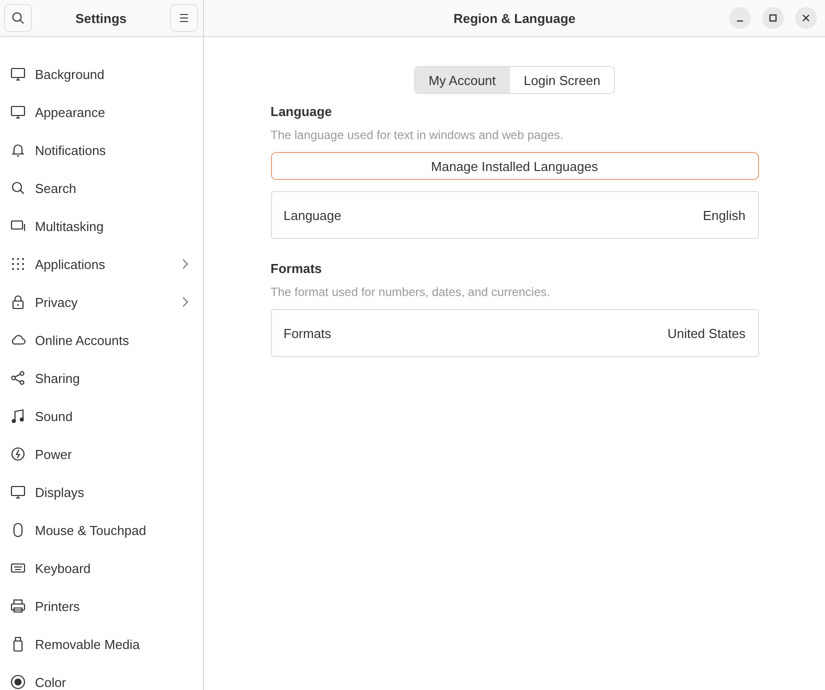  What do you see at coordinates (101, 264) in the screenshot?
I see `sidebar-item: Applications` at bounding box center [101, 264].